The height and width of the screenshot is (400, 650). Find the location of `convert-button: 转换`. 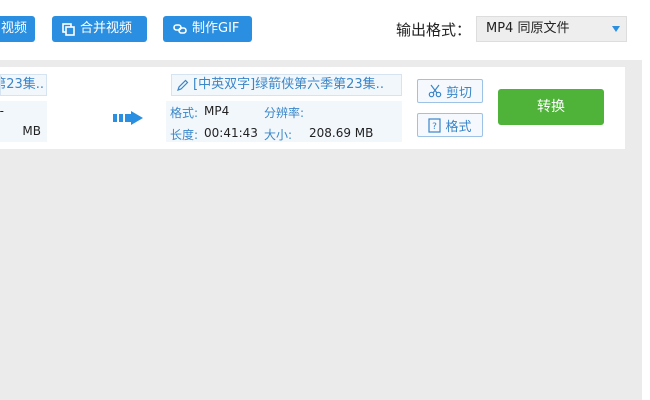

convert-button: 转换 is located at coordinates (551, 107).